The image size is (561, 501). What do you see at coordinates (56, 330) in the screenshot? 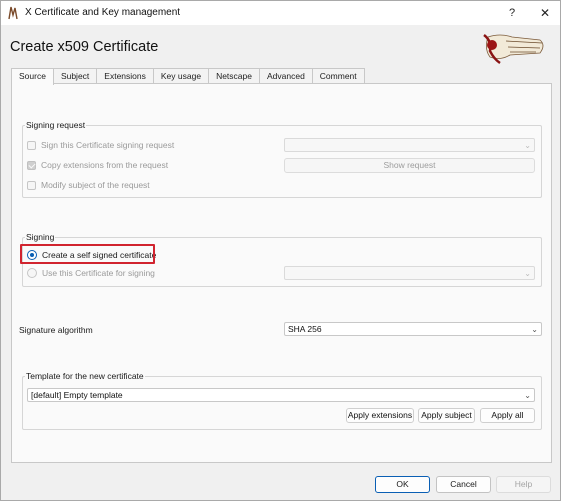
I see `signature-algorithm-label: Signature algorithm` at bounding box center [56, 330].